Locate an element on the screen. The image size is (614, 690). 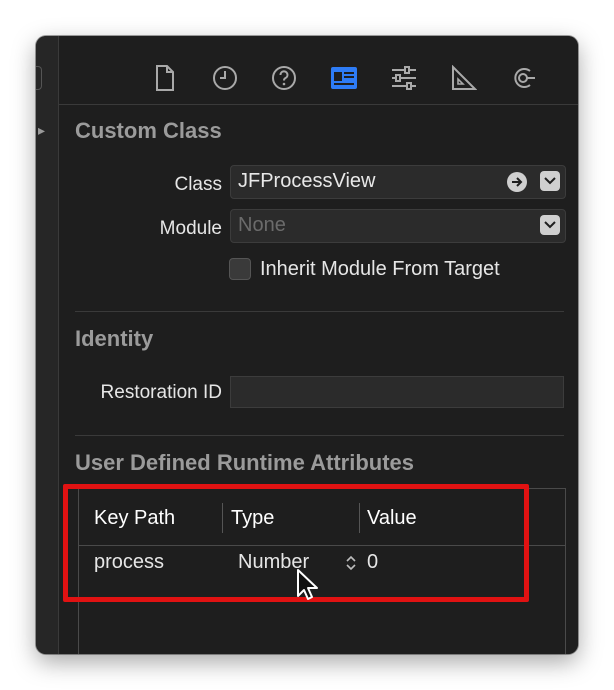
pane-edge-marker is located at coordinates (39, 78).